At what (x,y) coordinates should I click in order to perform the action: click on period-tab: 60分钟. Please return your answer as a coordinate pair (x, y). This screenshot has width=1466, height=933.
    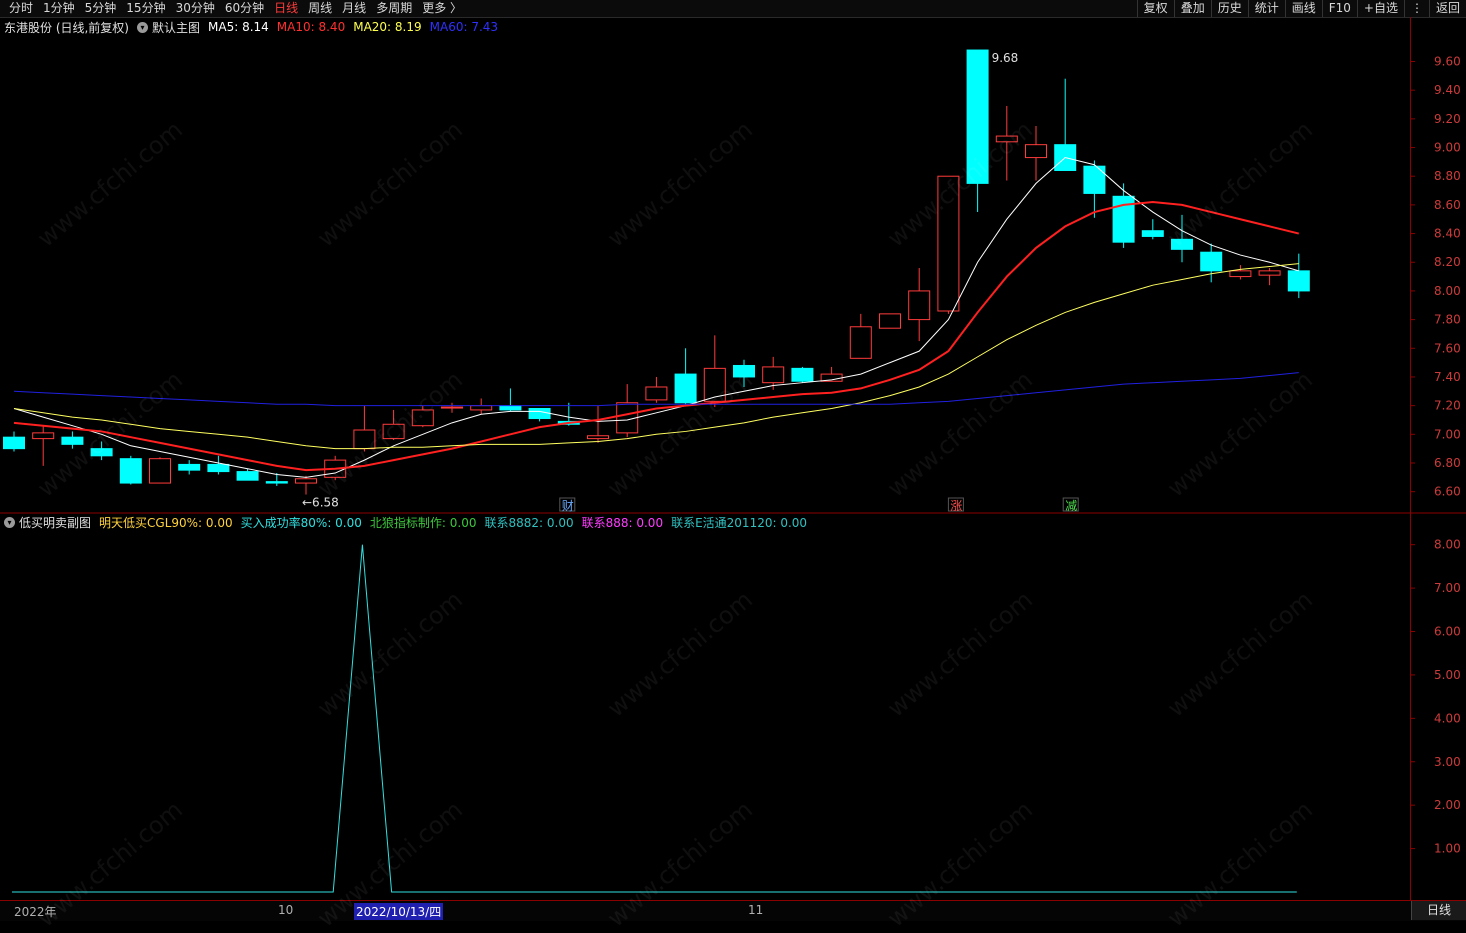
    Looking at the image, I should click on (244, 8).